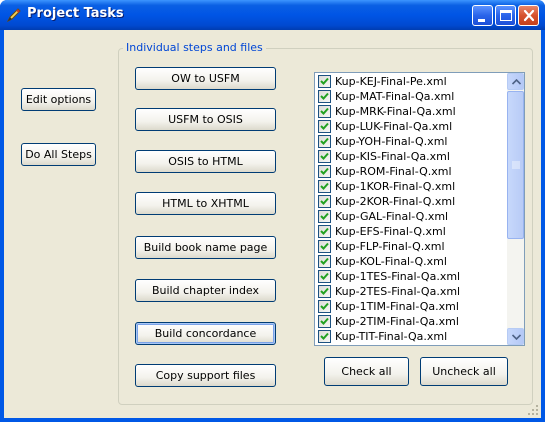  I want to click on minimize-icon, so click(481, 20).